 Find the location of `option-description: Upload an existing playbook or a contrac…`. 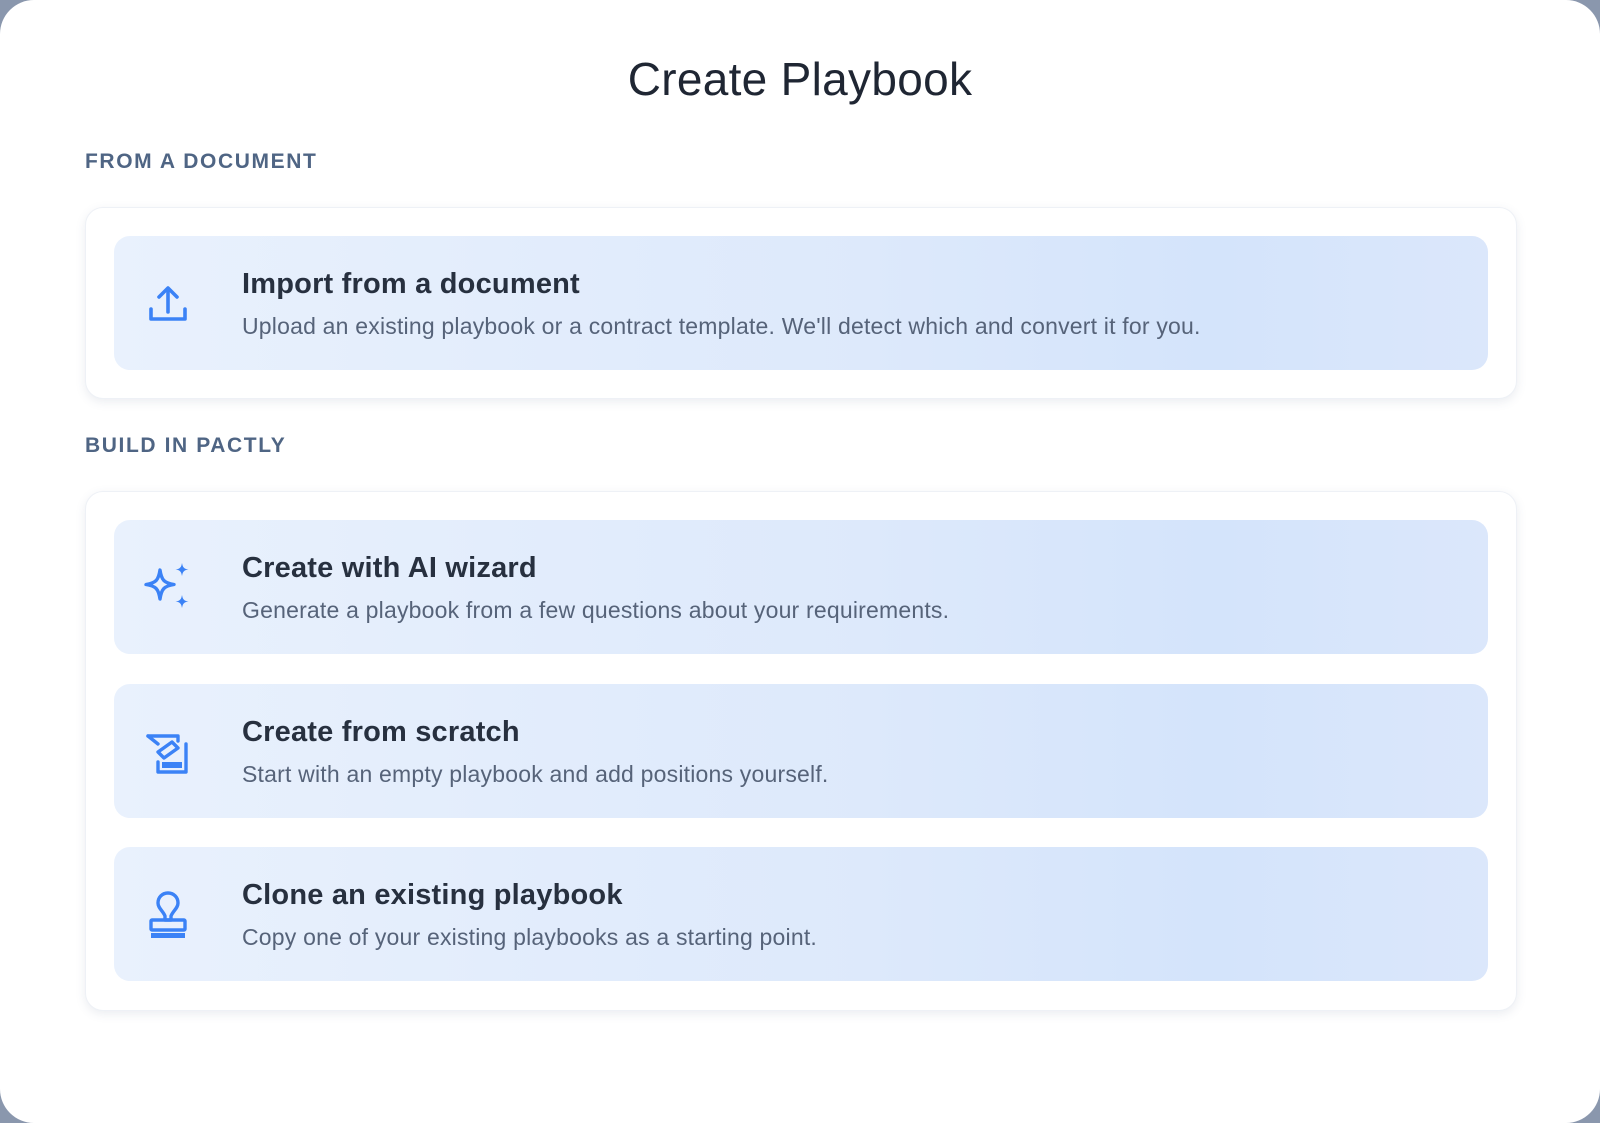

option-description: Upload an existing playbook or a contrac… is located at coordinates (721, 326).